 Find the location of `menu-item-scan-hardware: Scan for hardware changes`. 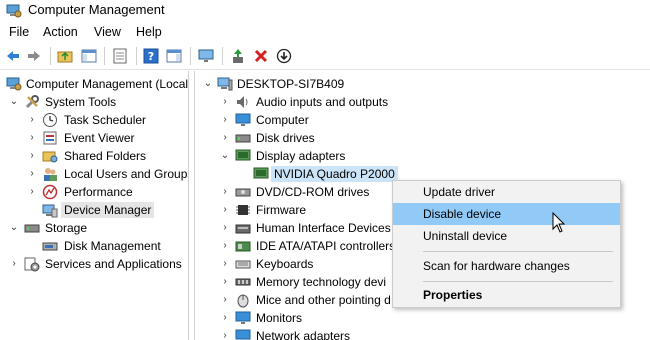

menu-item-scan-hardware: Scan for hardware changes is located at coordinates (506, 266).